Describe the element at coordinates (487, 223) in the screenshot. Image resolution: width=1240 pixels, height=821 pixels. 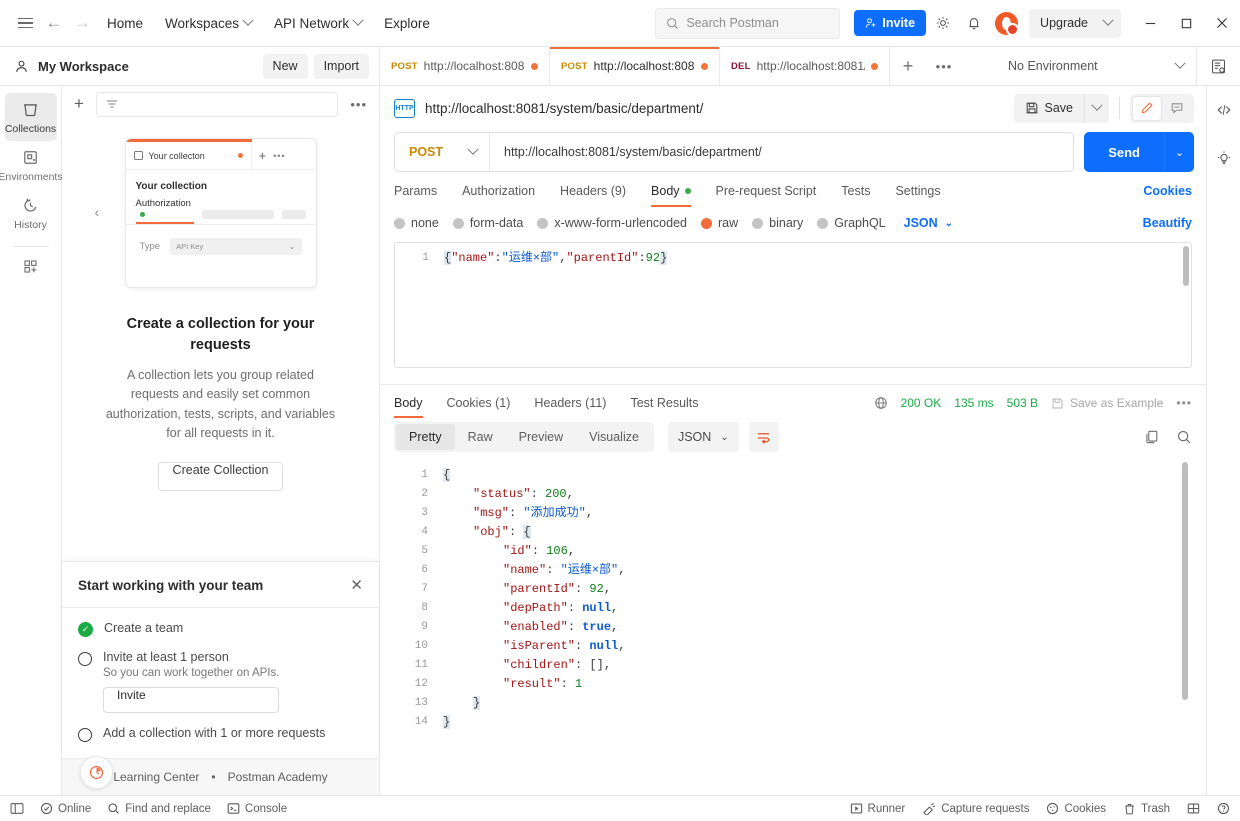
I see `body-option-form-data: form-data` at that location.